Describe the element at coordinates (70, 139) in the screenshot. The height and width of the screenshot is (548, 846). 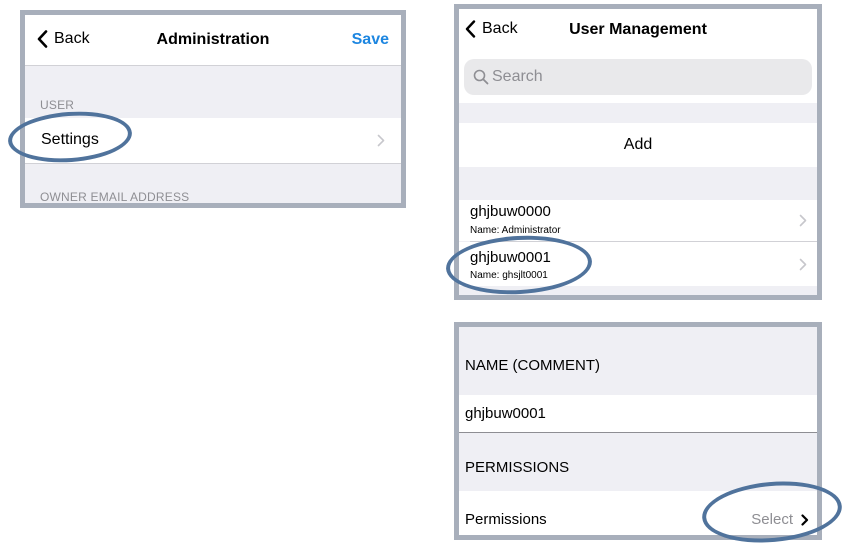
I see `settings-label: Settings` at that location.